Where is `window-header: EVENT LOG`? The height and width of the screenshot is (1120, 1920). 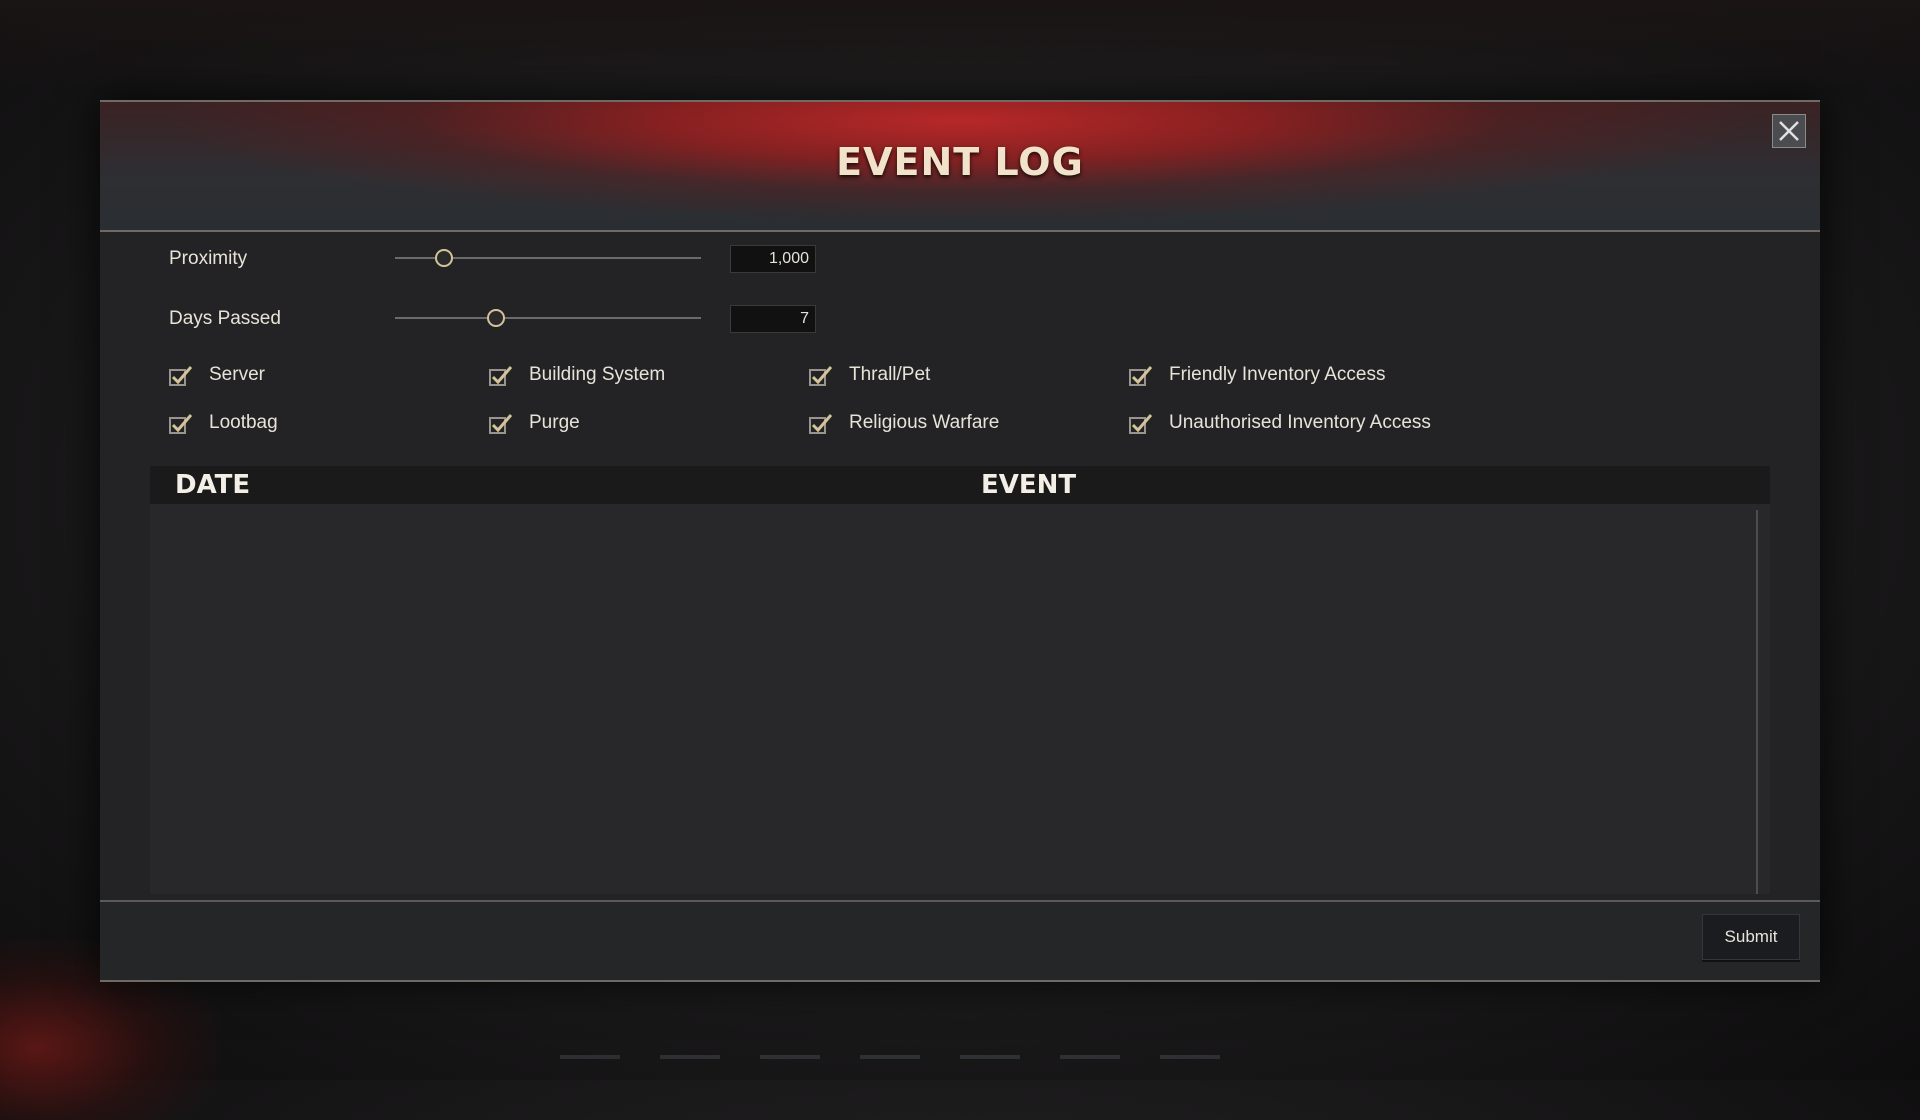
window-header: EVENT LOG is located at coordinates (960, 166).